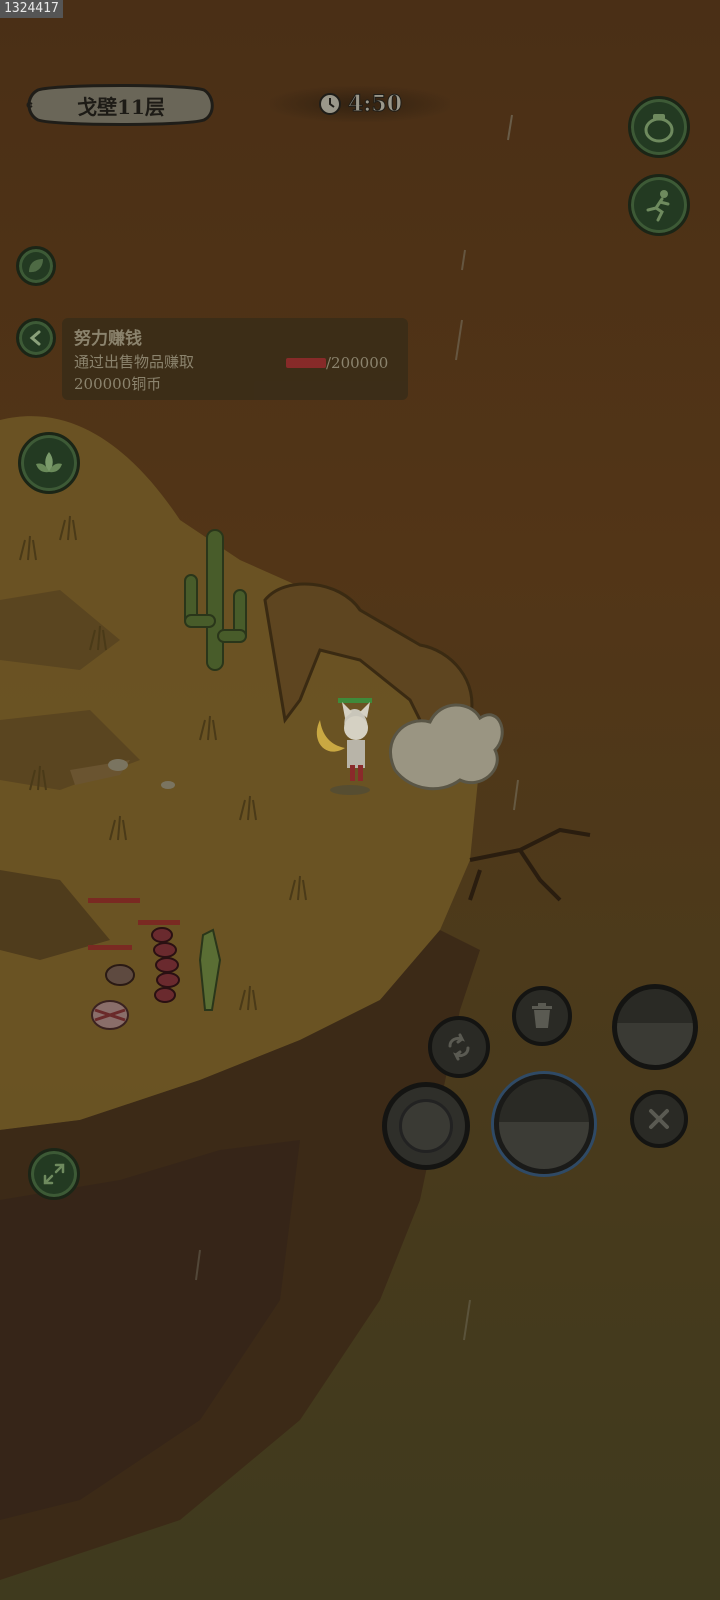  I want to click on quest-progress-current, so click(306, 363).